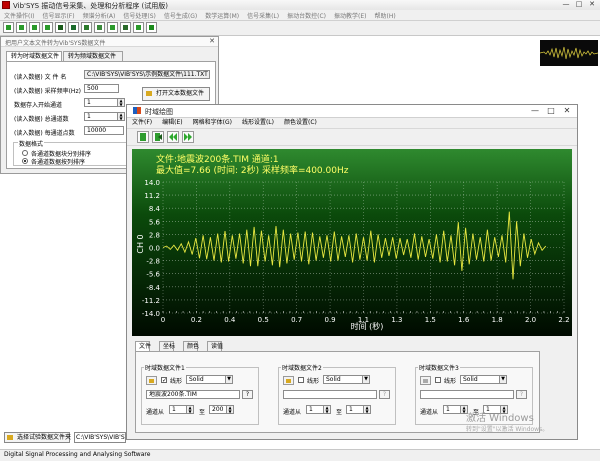 The image size is (600, 461). What do you see at coordinates (258, 122) in the screenshot?
I see `tw-menu-line: 线形设置(L)` at bounding box center [258, 122].